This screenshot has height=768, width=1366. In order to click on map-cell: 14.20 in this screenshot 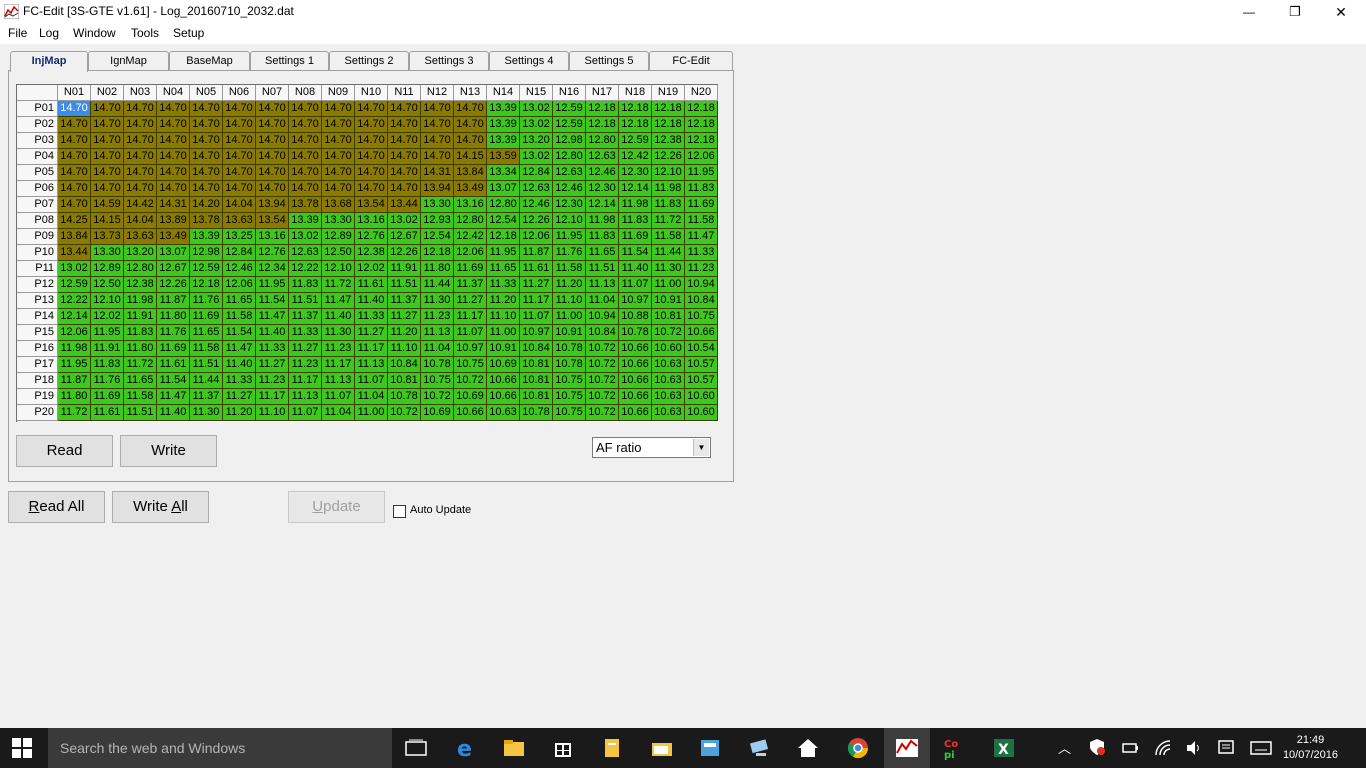, I will do `click(206, 205)`.